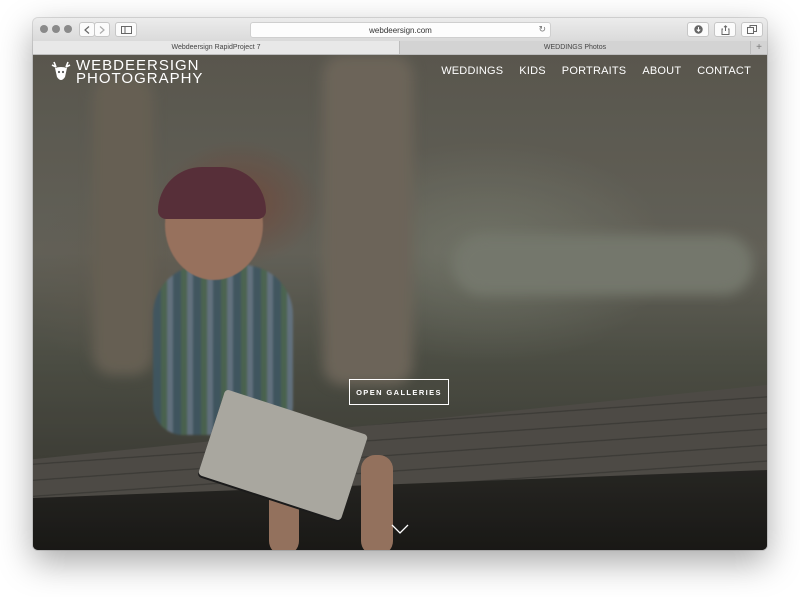  Describe the element at coordinates (724, 71) in the screenshot. I see `nav-contact: CONTACT` at that location.